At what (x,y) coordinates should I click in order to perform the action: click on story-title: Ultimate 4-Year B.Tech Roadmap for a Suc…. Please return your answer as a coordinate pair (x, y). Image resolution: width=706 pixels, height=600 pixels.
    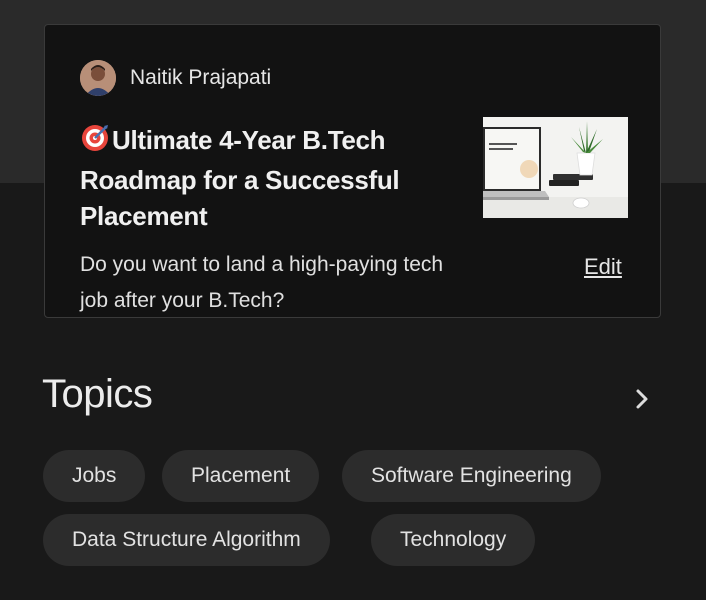
    Looking at the image, I should click on (265, 178).